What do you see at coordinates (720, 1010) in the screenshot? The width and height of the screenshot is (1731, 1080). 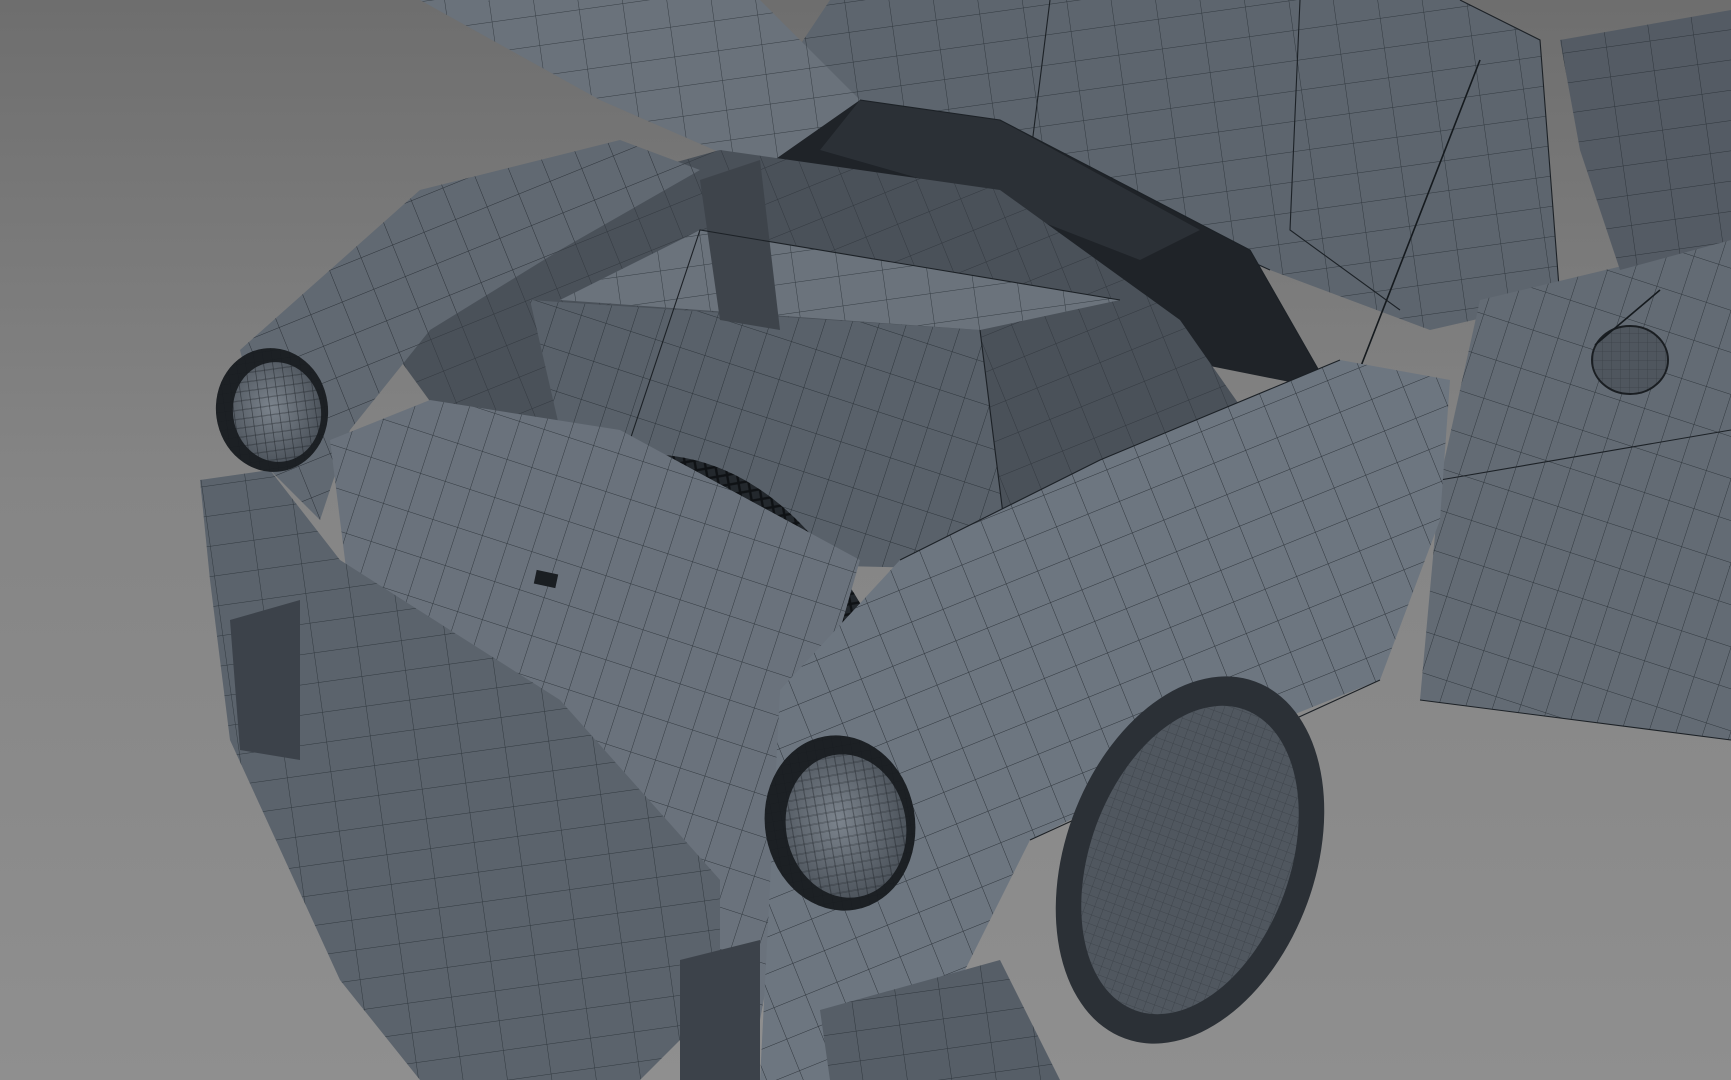 I see `bumper-guard-right` at bounding box center [720, 1010].